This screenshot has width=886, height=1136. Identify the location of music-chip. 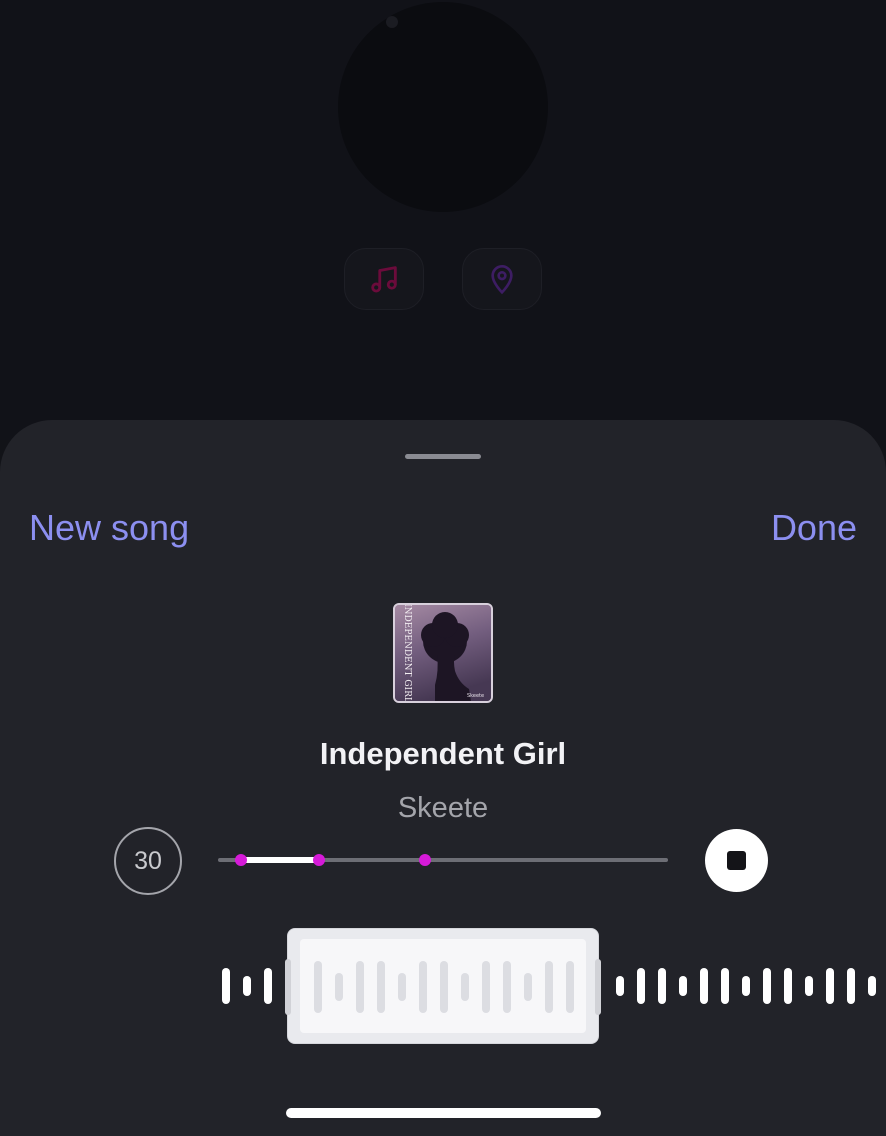
(384, 279).